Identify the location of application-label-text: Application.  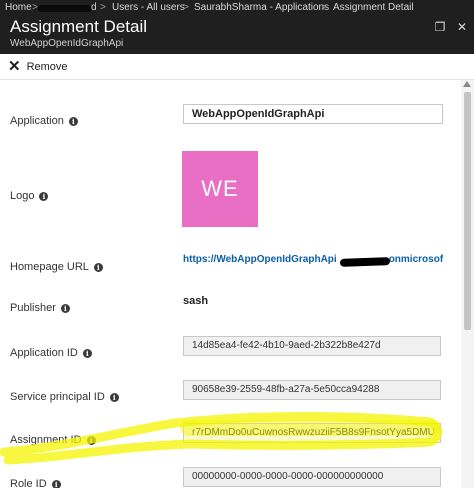
(37, 121).